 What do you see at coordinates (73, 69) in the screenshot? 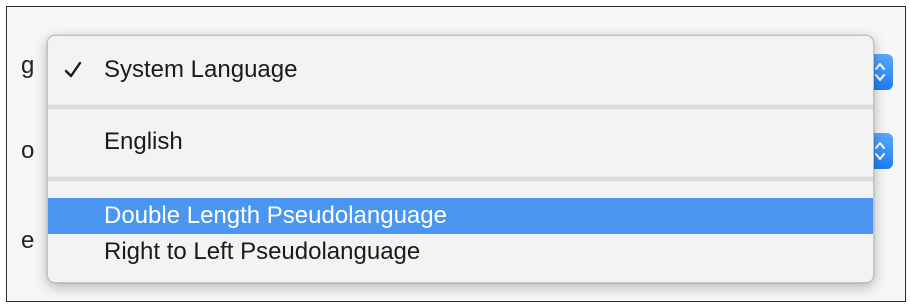
I see `checkmark-icon` at bounding box center [73, 69].